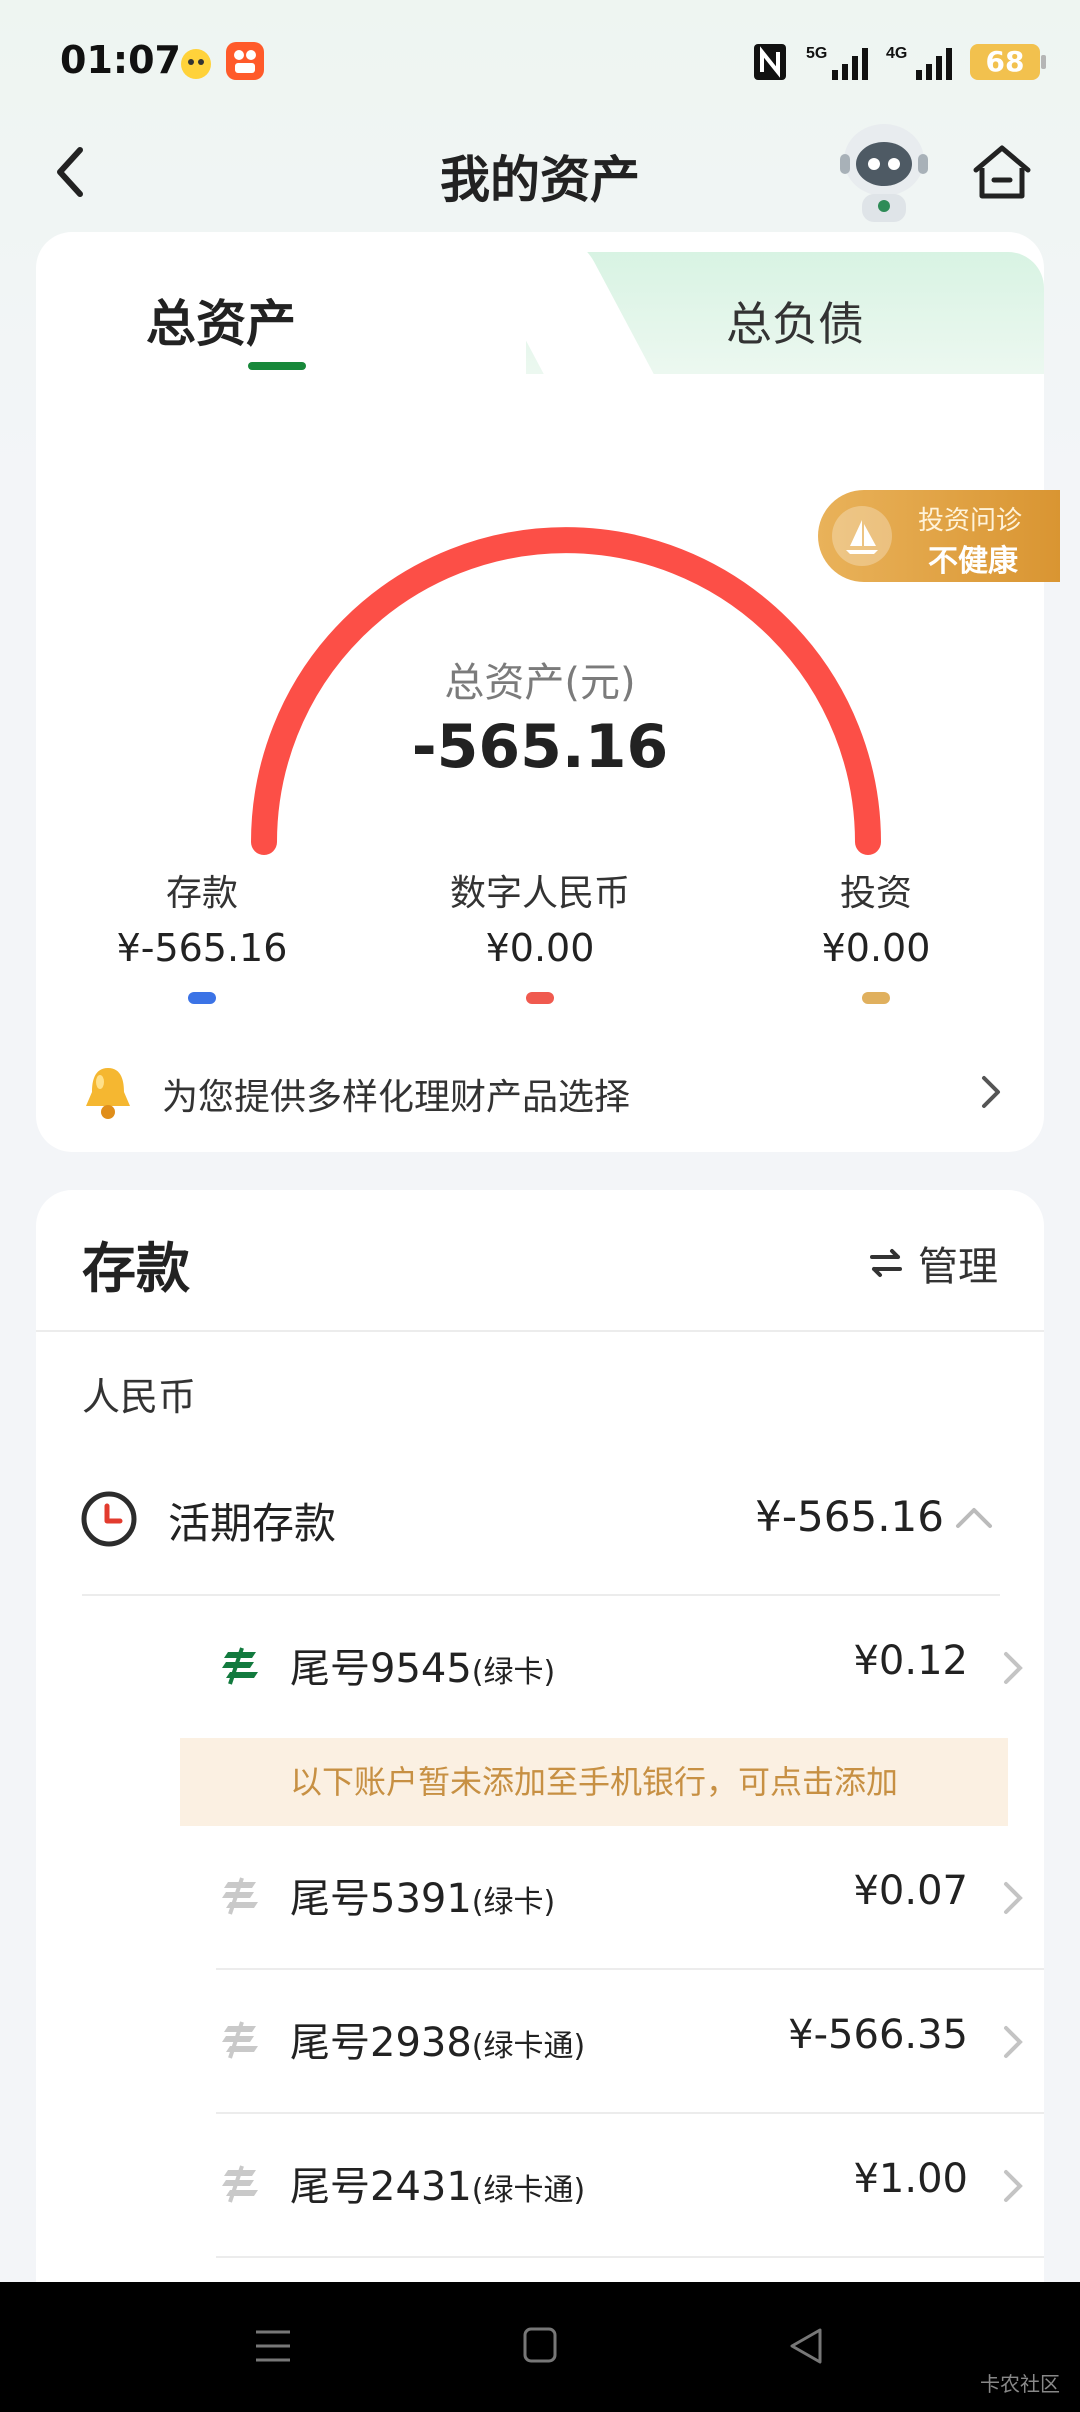 Image resolution: width=1080 pixels, height=2412 pixels. I want to click on account-number: 尾号2938(绿卡通), so click(437, 2039).